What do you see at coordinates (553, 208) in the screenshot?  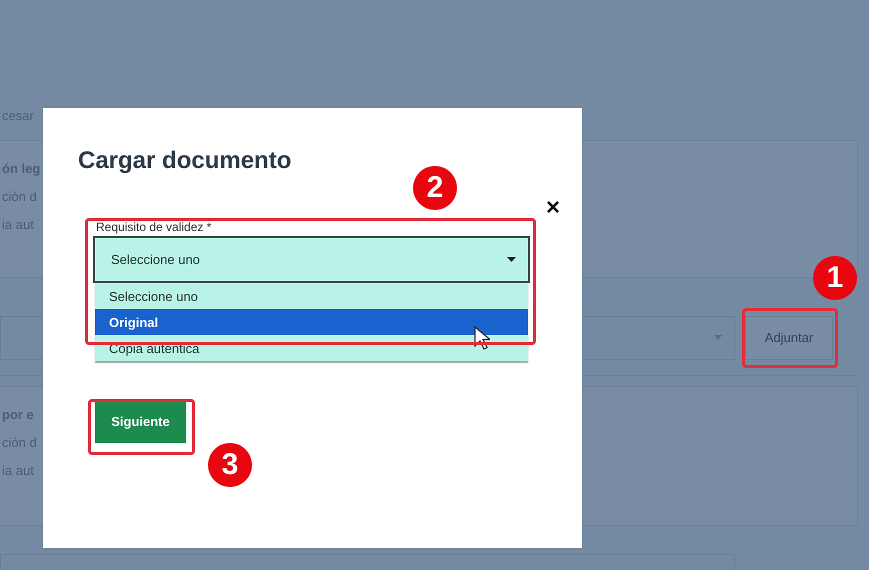 I see `close-button: ×` at bounding box center [553, 208].